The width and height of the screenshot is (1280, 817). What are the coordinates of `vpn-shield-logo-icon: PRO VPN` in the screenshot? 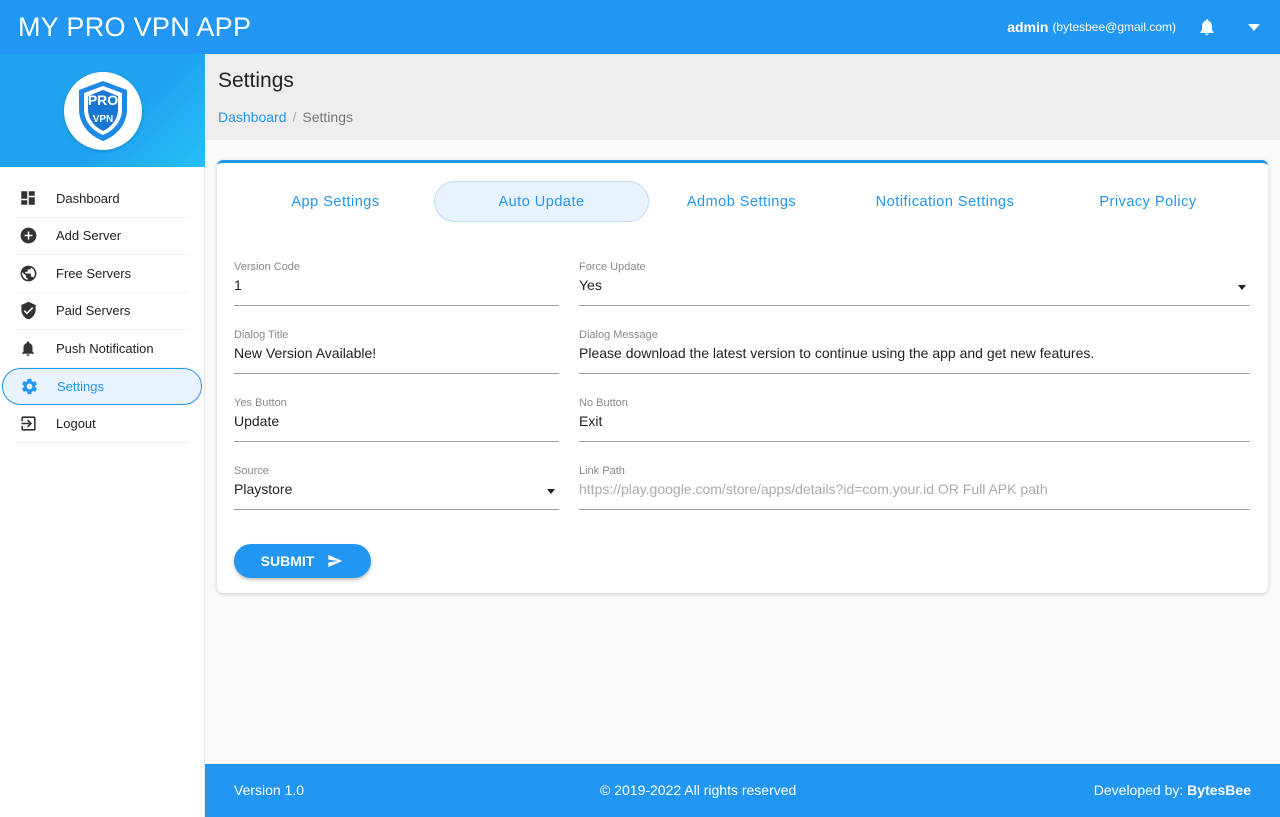 It's located at (102, 110).